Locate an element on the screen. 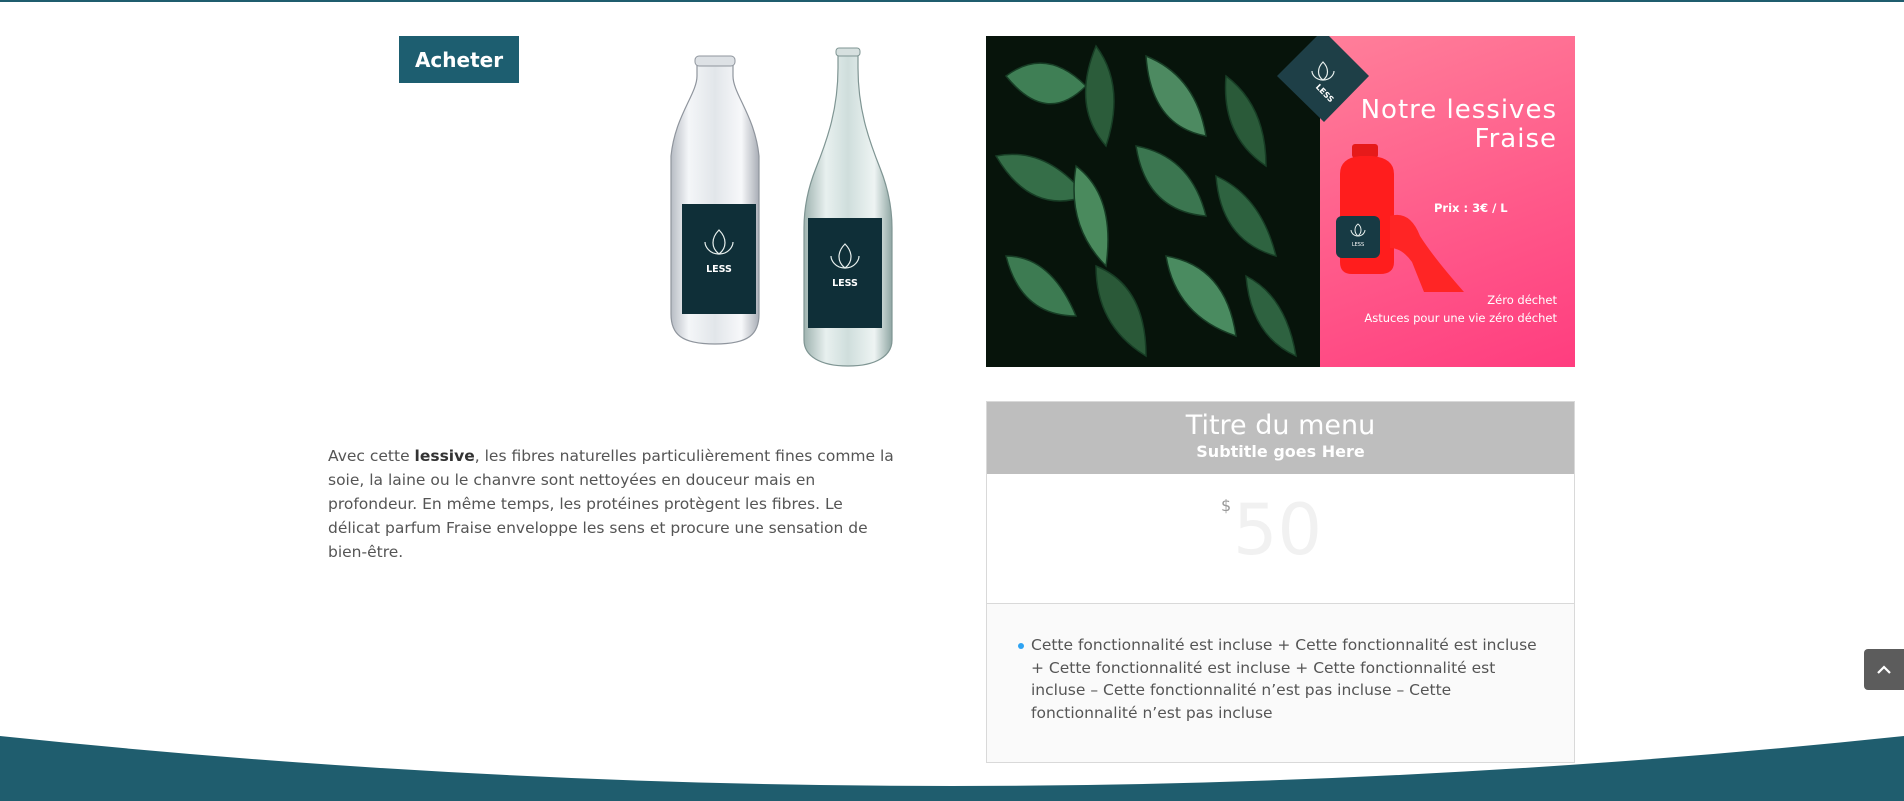  less-badge: LESS is located at coordinates (1323, 79).